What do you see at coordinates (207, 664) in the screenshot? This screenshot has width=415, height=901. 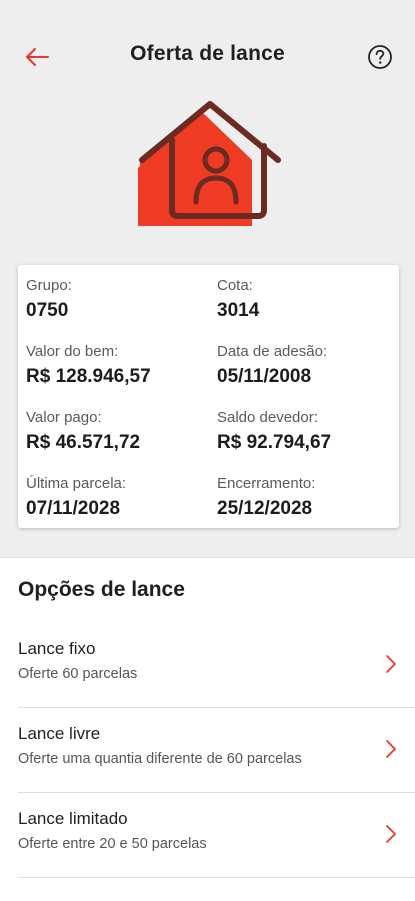 I see `option-lance-fixo: Lance fixo Oferte 60 parcelas` at bounding box center [207, 664].